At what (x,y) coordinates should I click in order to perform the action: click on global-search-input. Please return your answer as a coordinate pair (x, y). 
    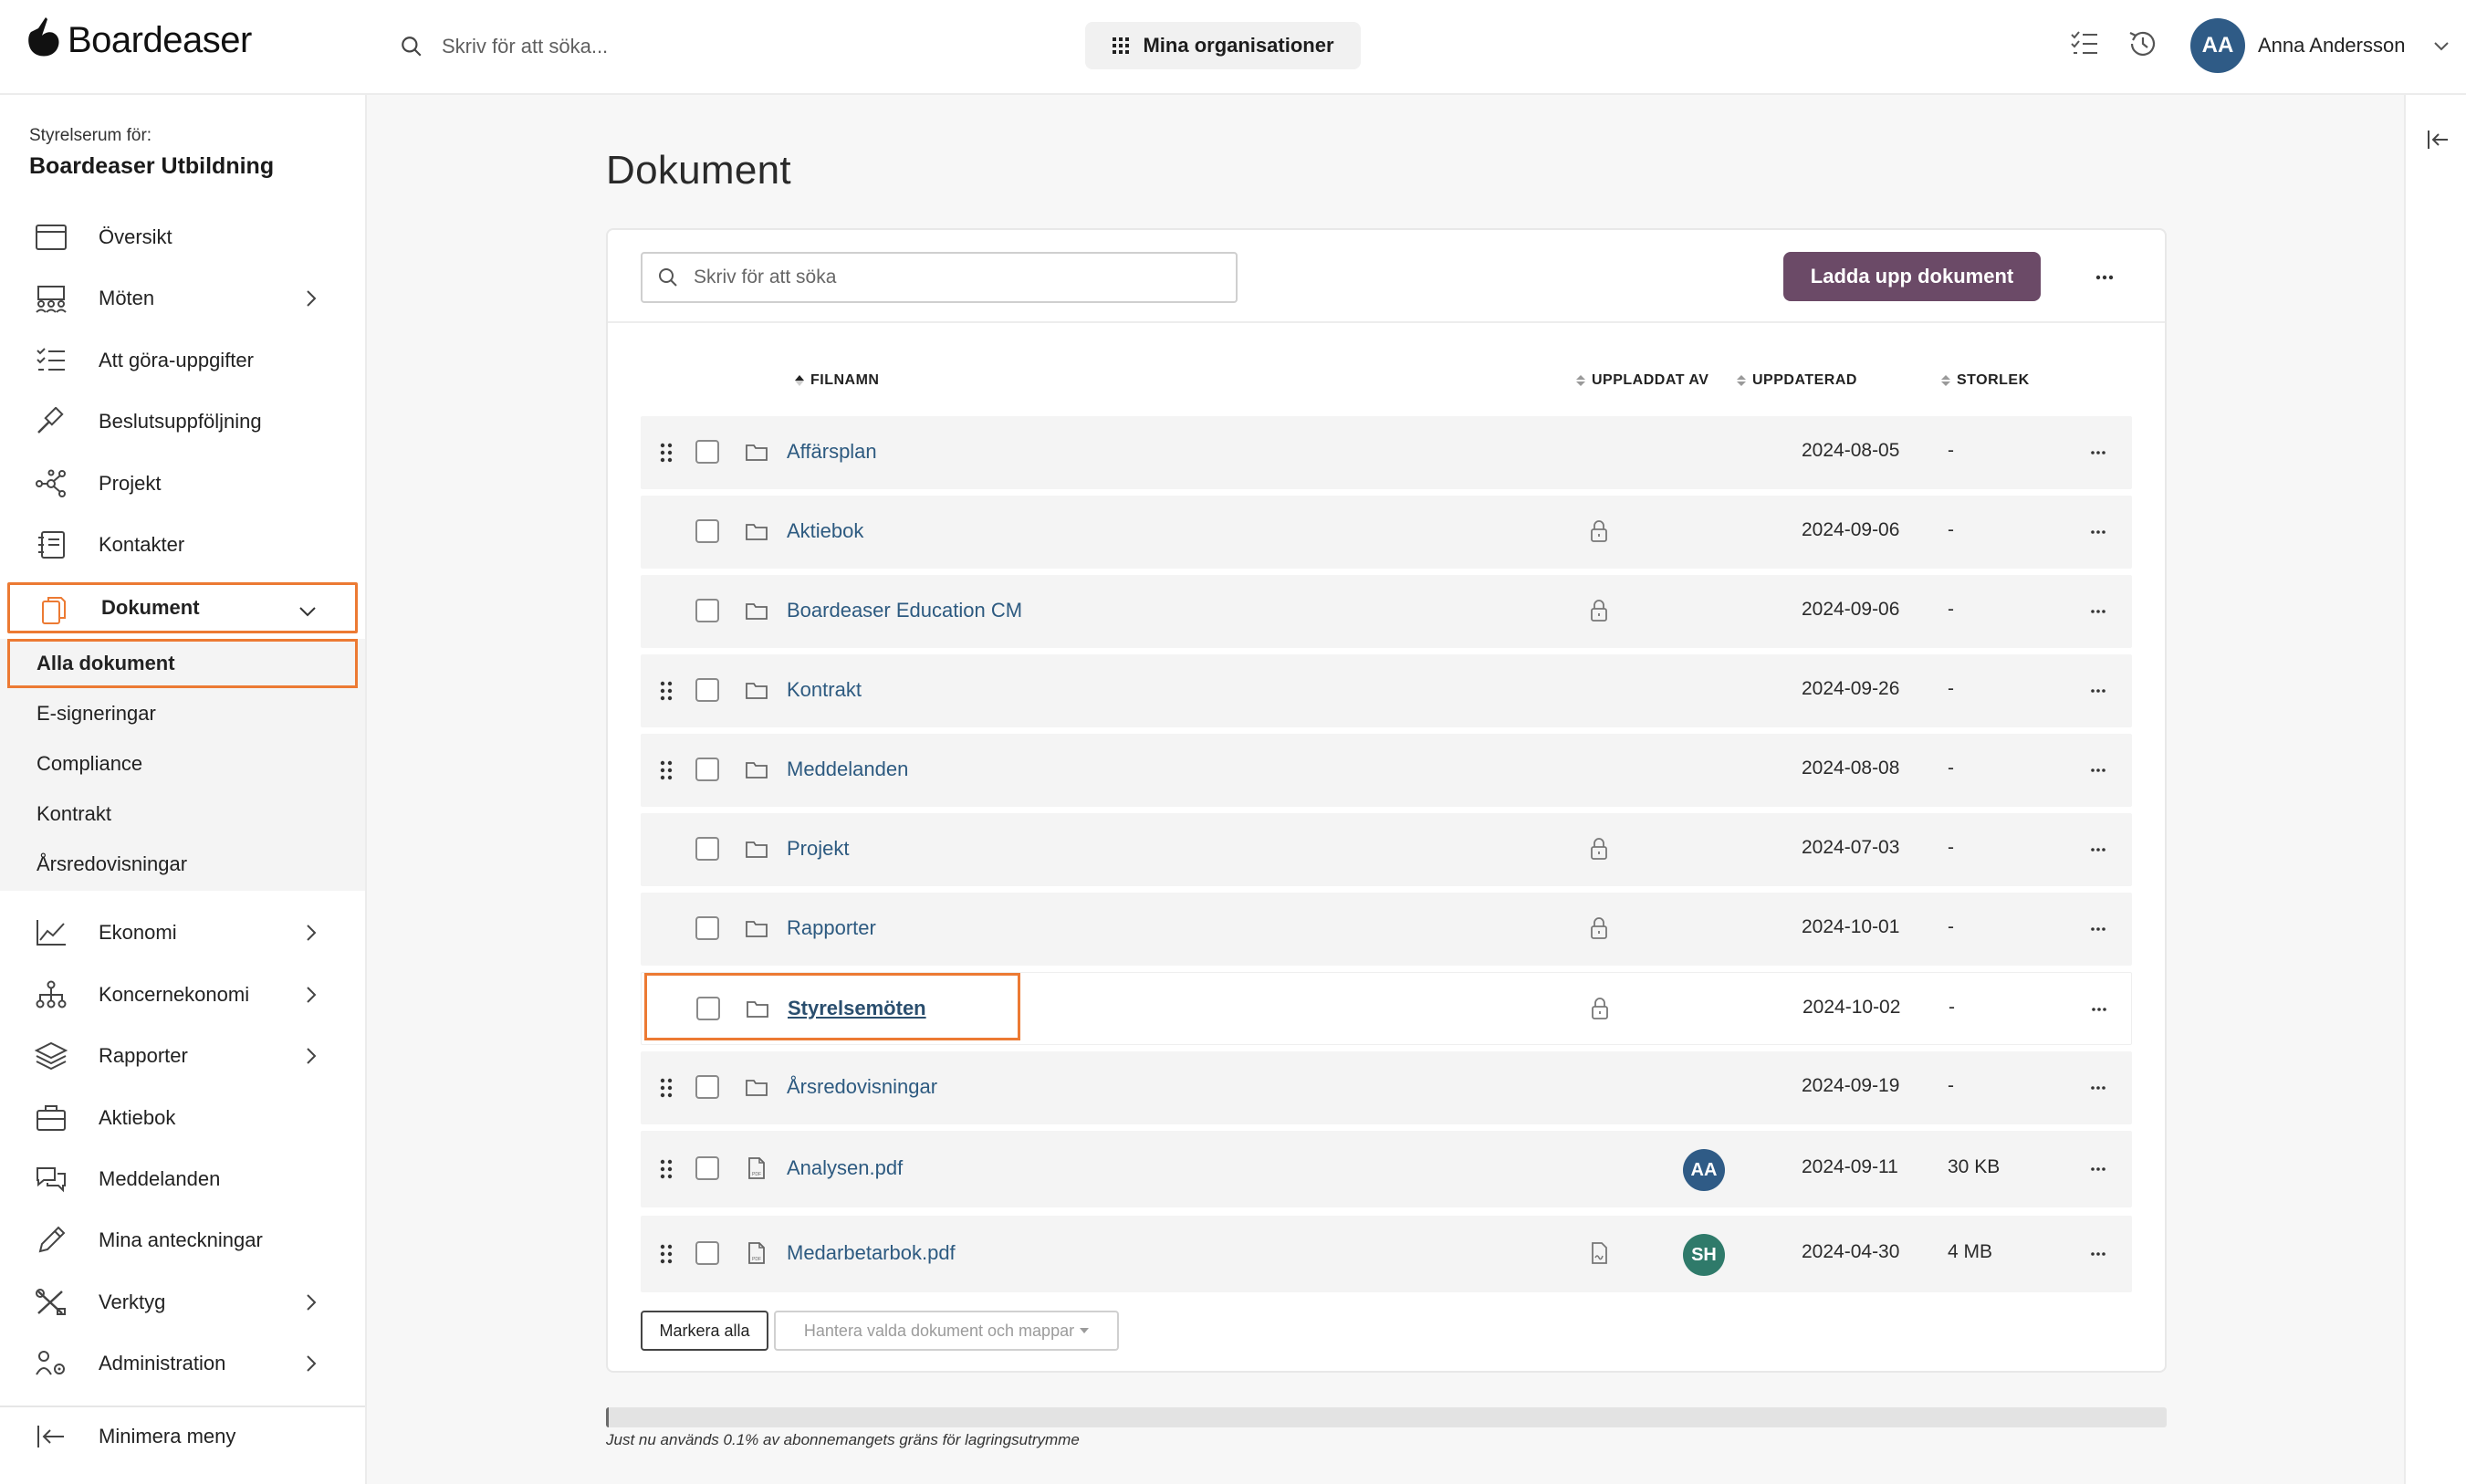
    Looking at the image, I should click on (661, 46).